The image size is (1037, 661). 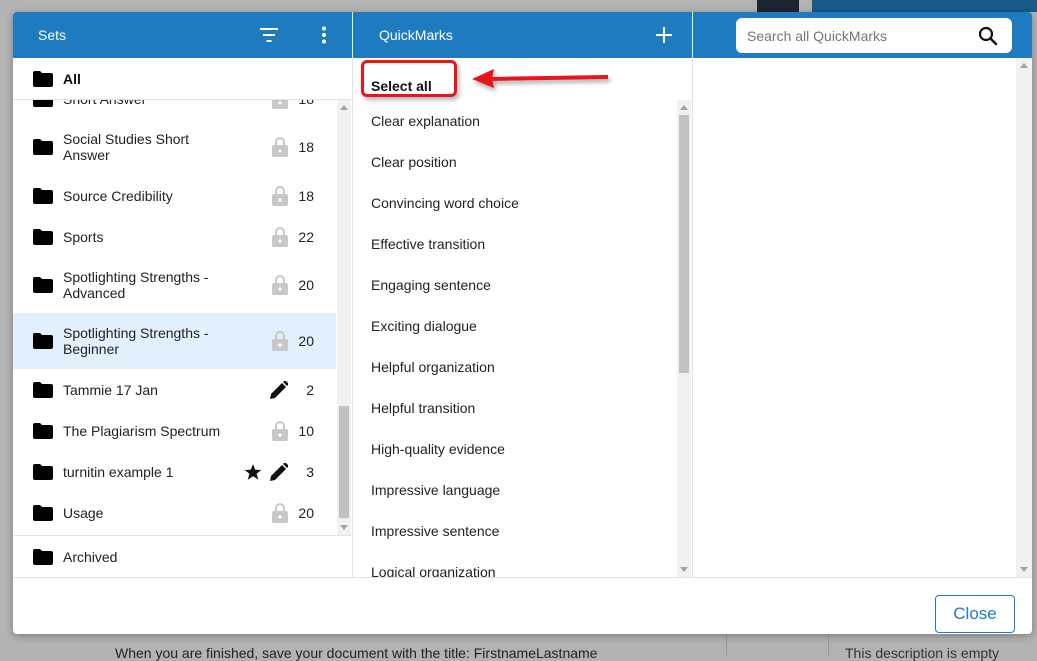 I want to click on background-layers-button, so click(x=778, y=6).